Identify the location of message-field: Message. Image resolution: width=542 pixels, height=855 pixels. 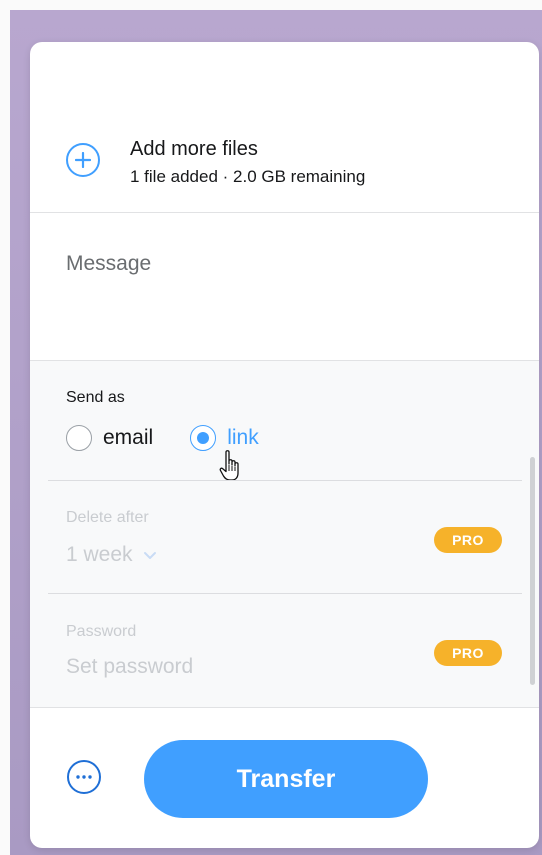
(108, 264).